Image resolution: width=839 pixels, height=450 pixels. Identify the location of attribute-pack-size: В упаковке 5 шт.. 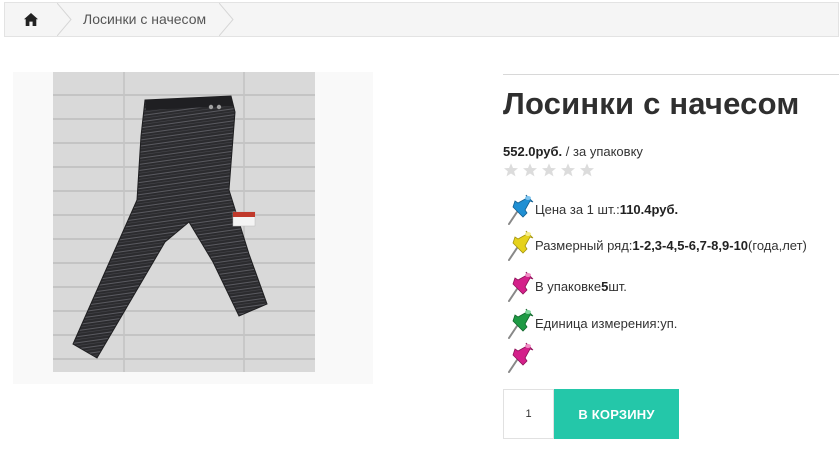
(565, 286).